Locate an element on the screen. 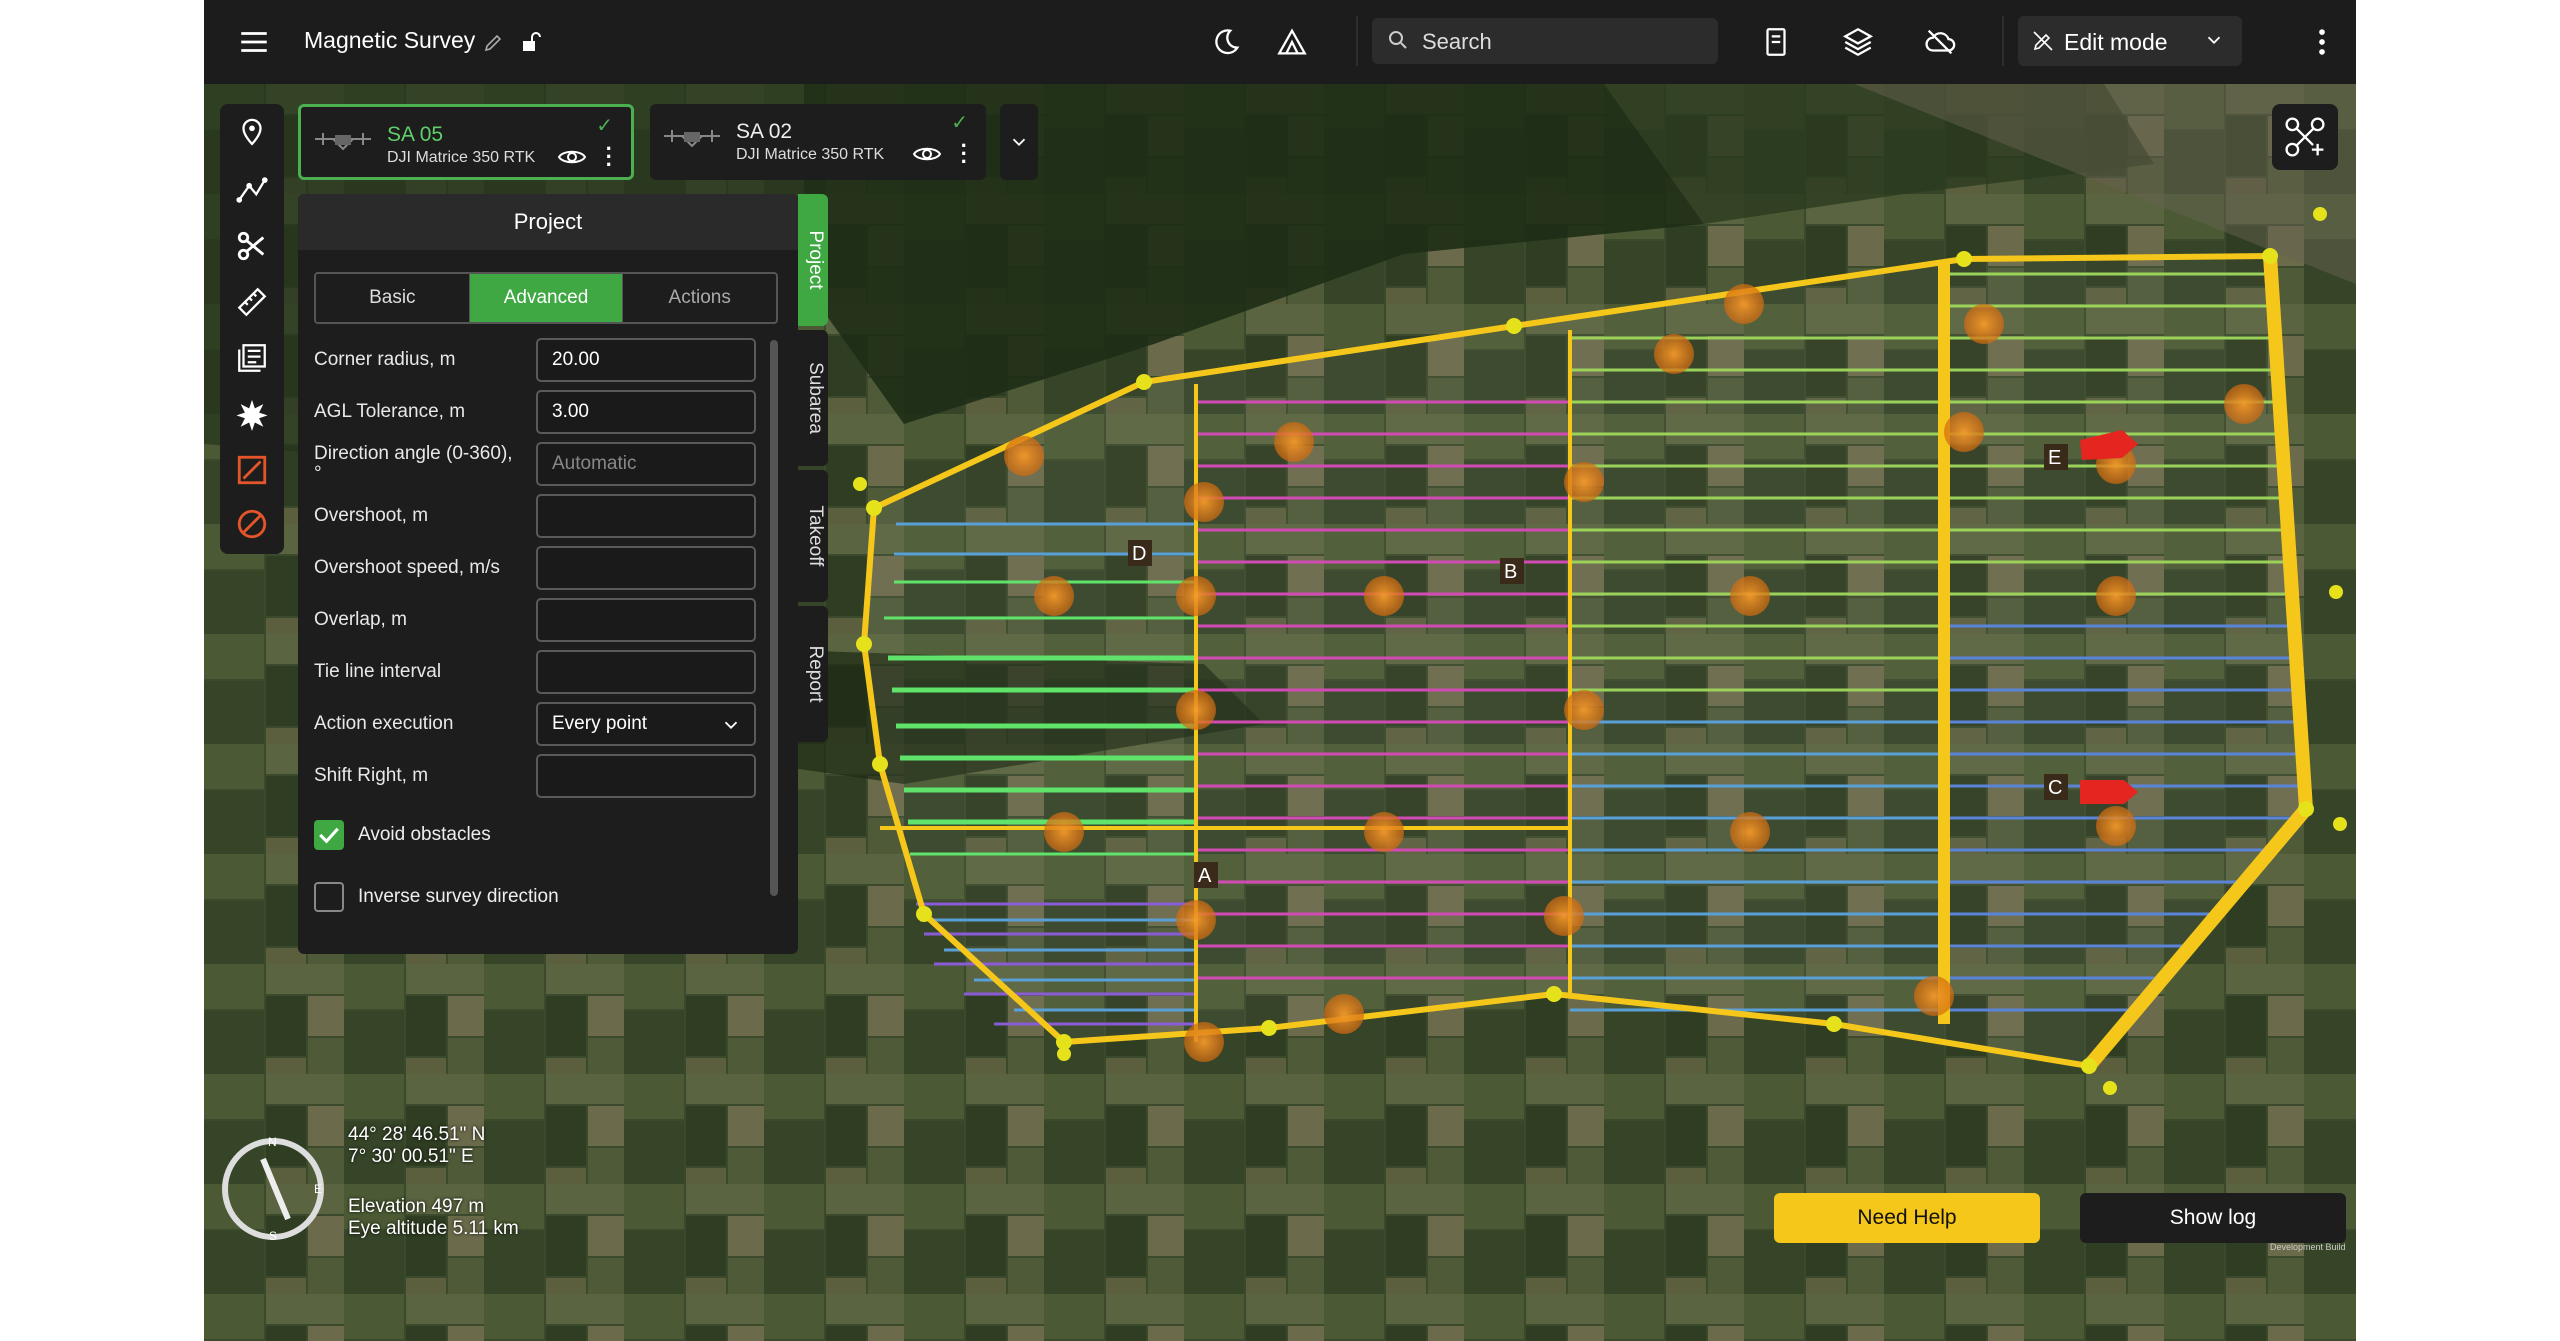 This screenshot has width=2560, height=1341. project-title: Magnetic Survey is located at coordinates (390, 40).